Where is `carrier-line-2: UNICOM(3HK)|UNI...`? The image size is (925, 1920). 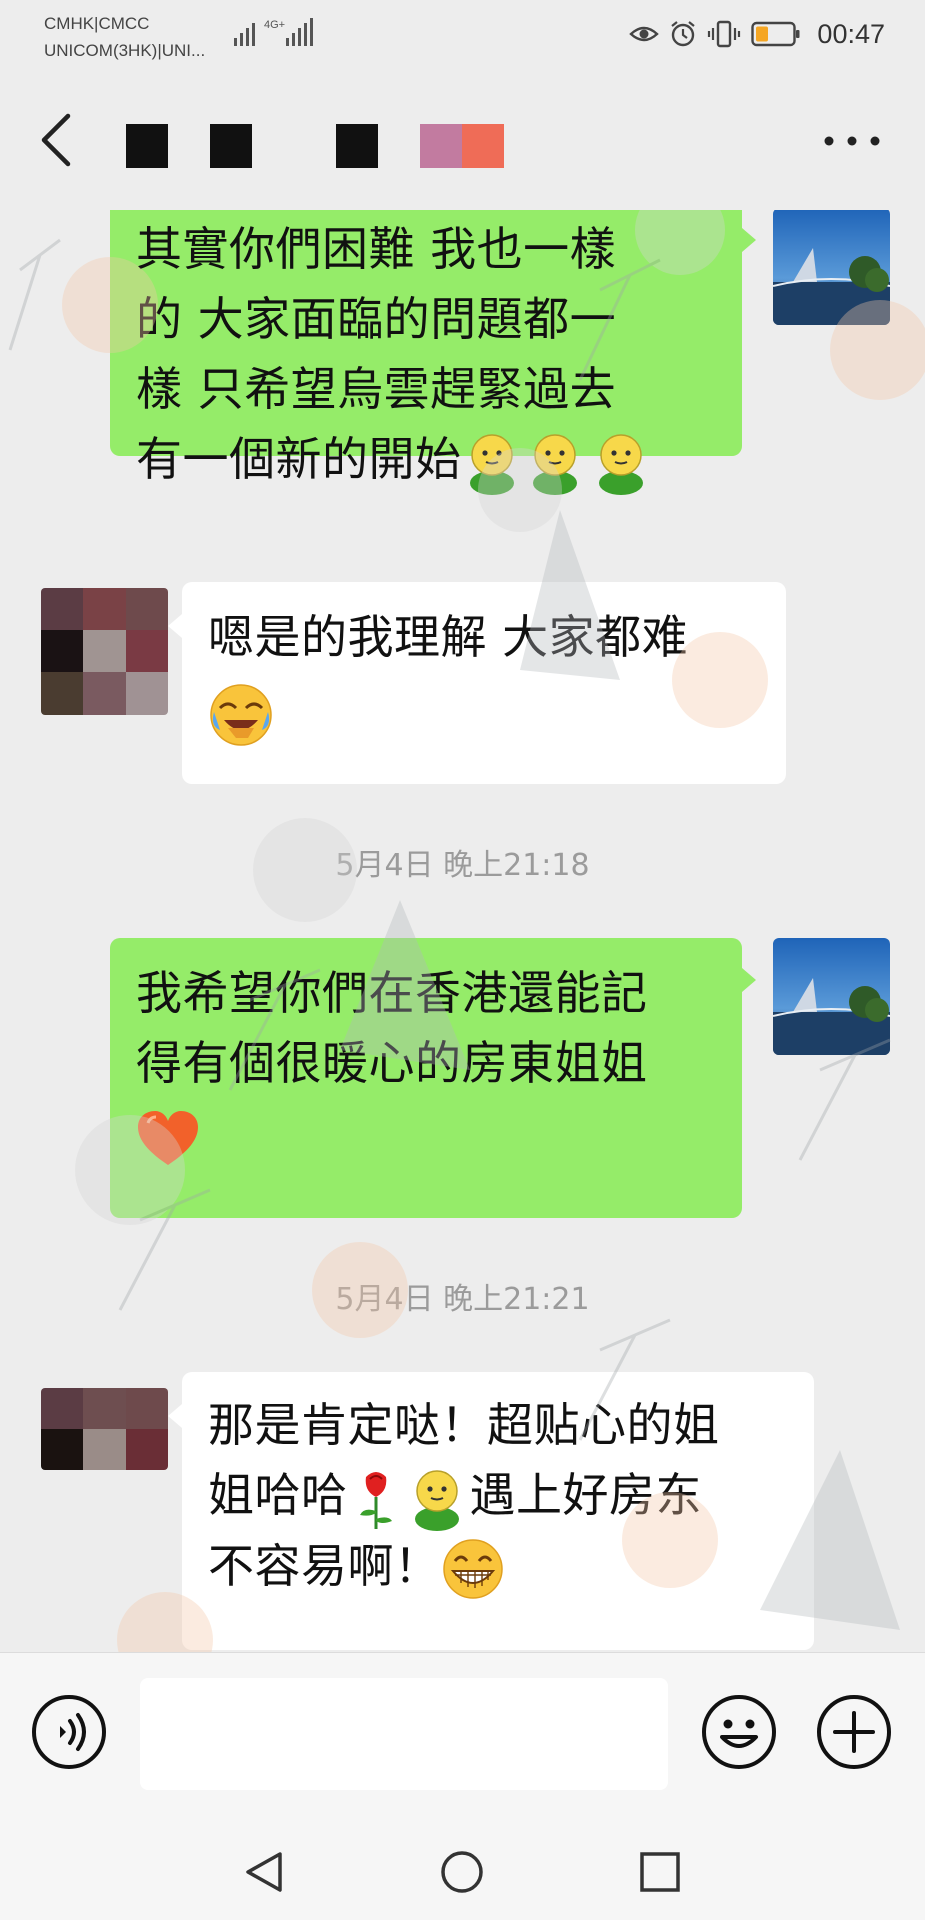
carrier-line-2: UNICOM(3HK)|UNI... is located at coordinates (125, 50).